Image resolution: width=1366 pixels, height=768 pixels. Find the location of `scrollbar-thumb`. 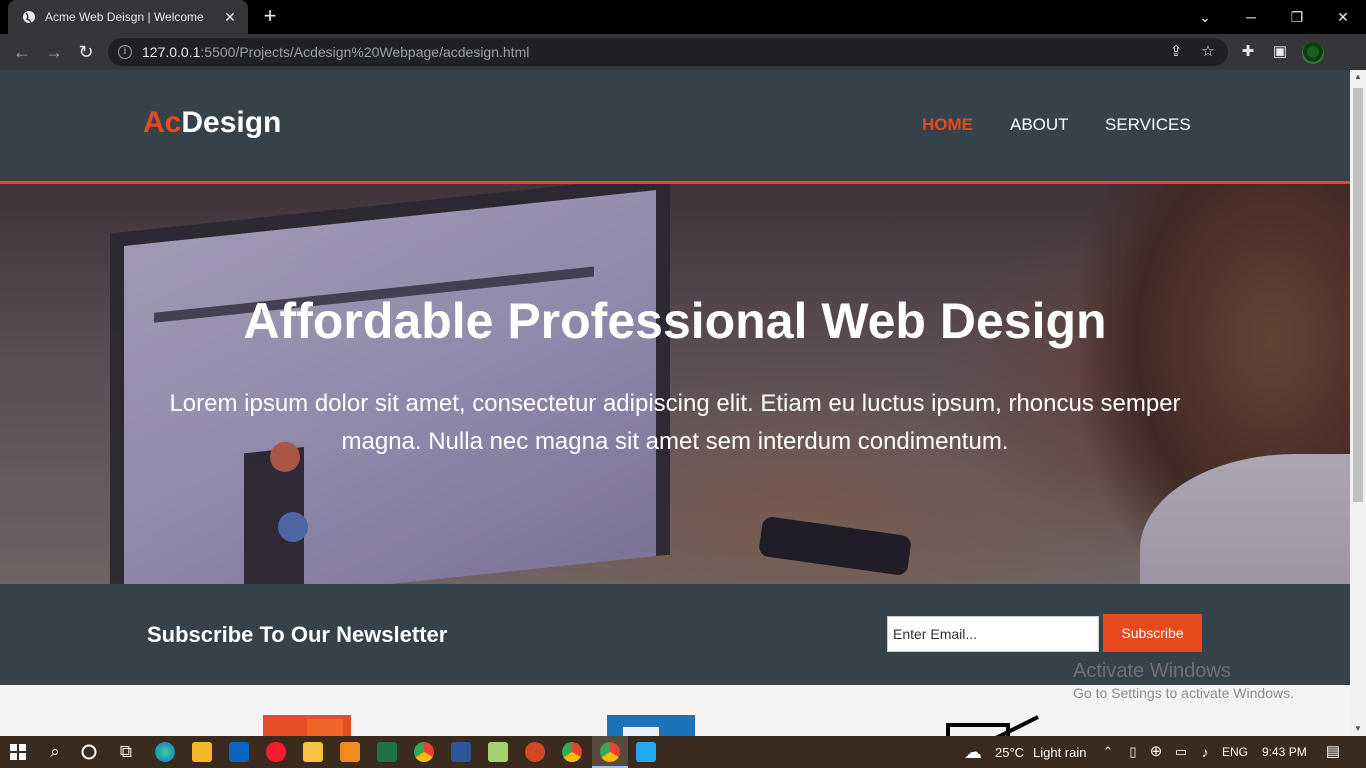

scrollbar-thumb is located at coordinates (1358, 295).